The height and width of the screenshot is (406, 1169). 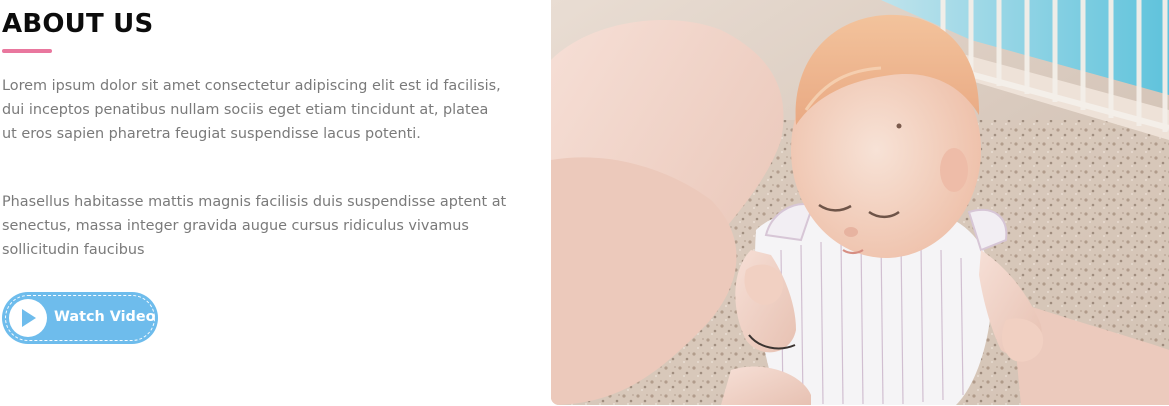 I want to click on play-icon, so click(x=28, y=318).